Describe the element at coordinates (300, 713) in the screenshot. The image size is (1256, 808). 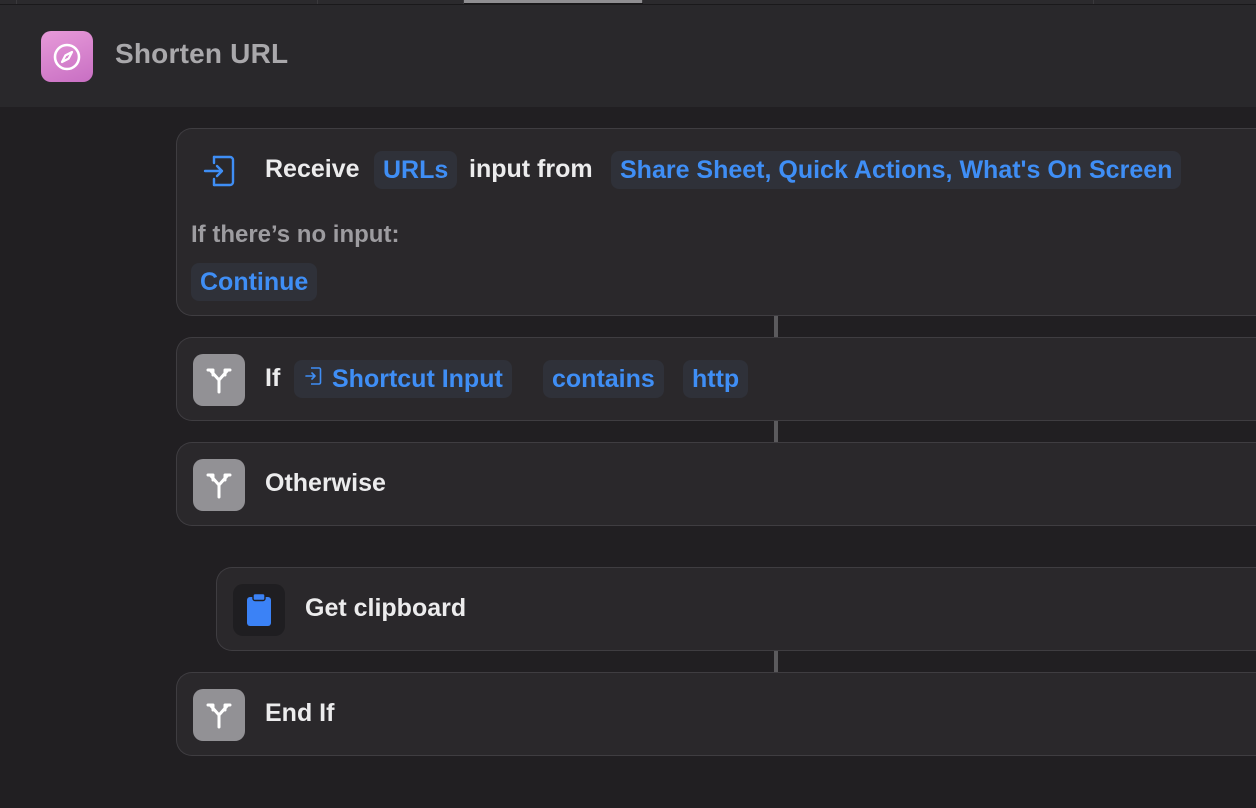
I see `end-if-label: End If` at that location.